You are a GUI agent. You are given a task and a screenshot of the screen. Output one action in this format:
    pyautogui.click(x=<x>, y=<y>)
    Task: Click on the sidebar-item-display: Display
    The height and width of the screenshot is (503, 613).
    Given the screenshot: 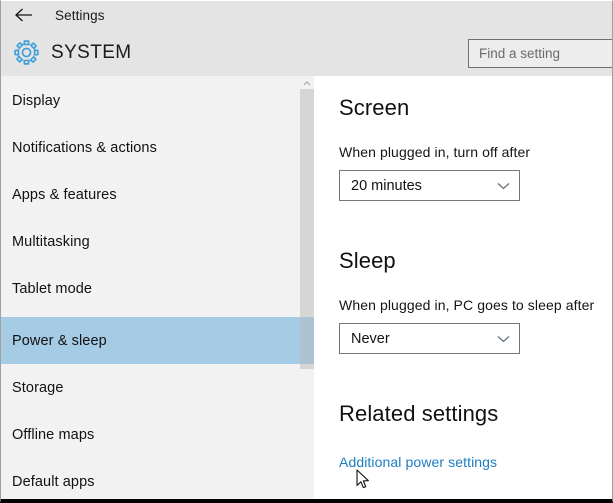 What is the action you would take?
    pyautogui.click(x=157, y=100)
    